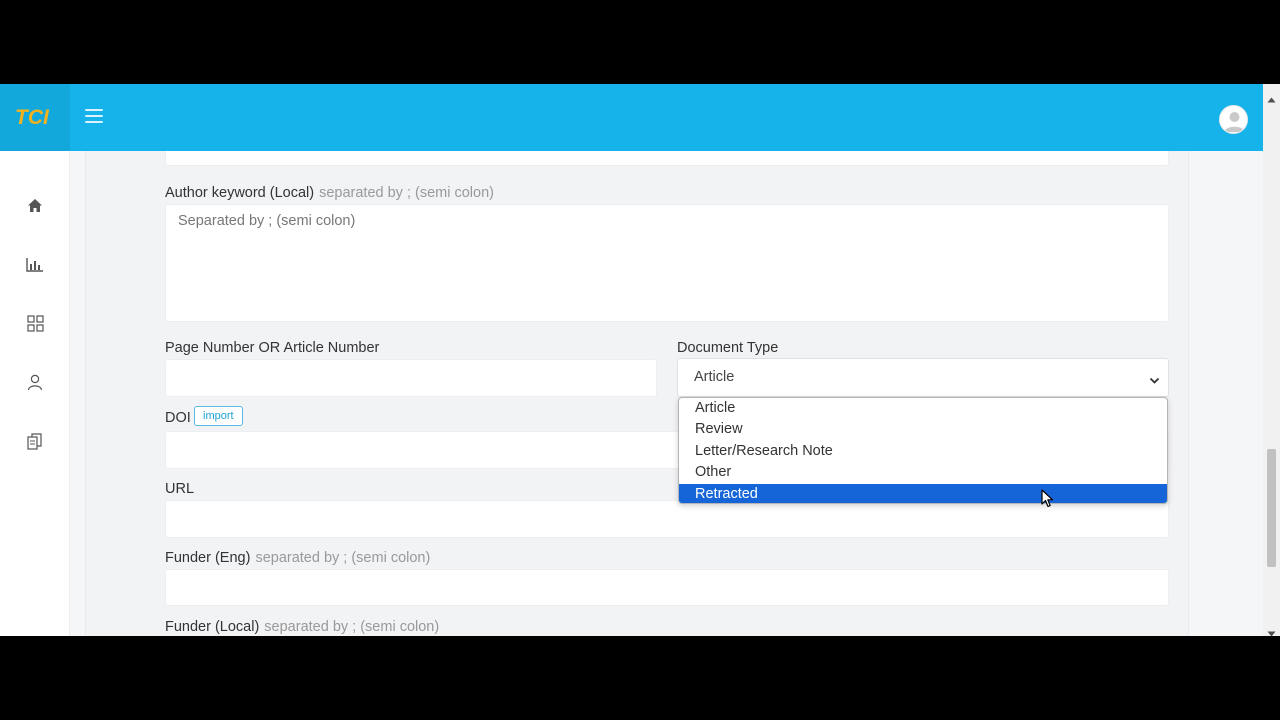 This screenshot has height=720, width=1280. What do you see at coordinates (35, 382) in the screenshot?
I see `user-icon` at bounding box center [35, 382].